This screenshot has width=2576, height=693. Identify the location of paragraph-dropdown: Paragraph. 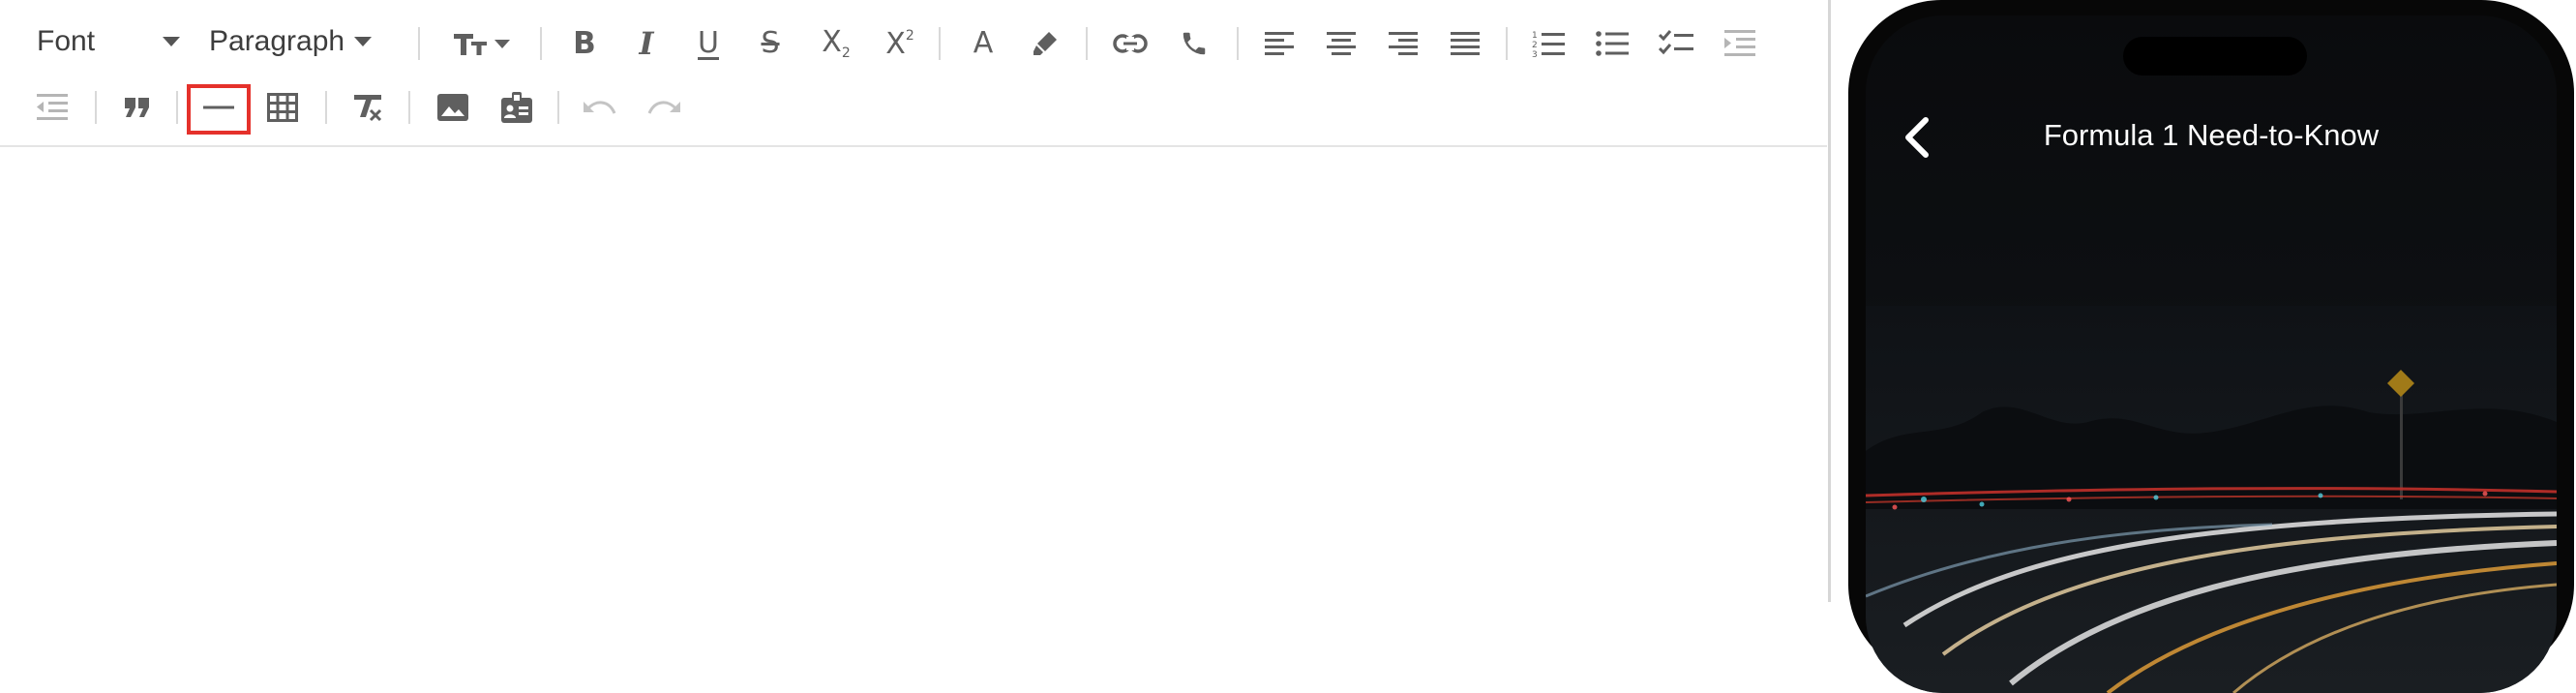
(291, 41).